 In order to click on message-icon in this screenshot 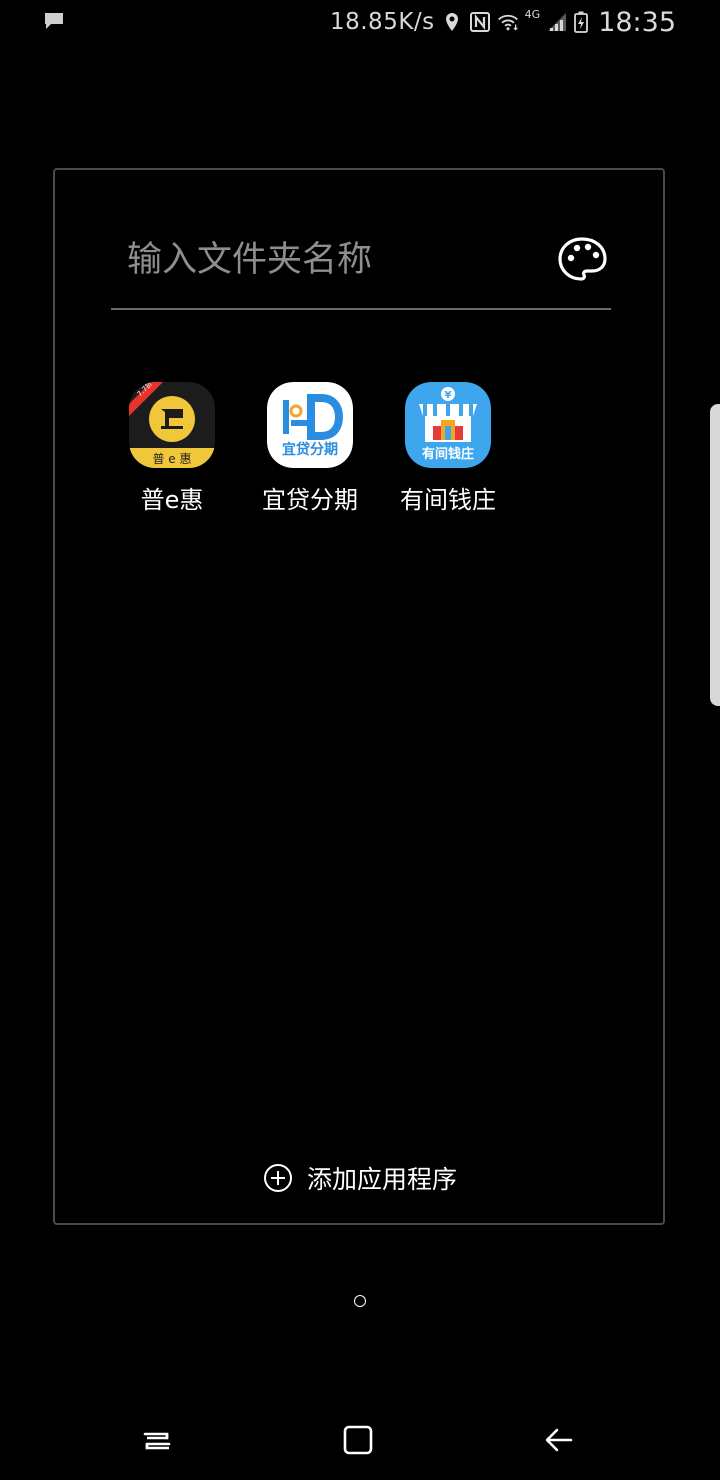, I will do `click(54, 21)`.